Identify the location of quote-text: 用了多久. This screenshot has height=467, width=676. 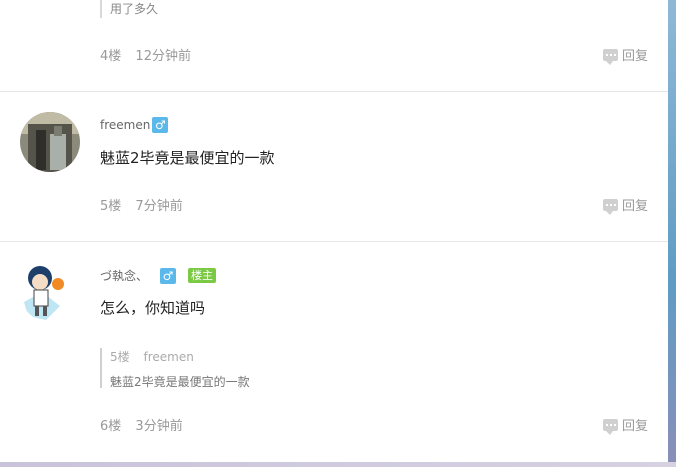
(134, 9).